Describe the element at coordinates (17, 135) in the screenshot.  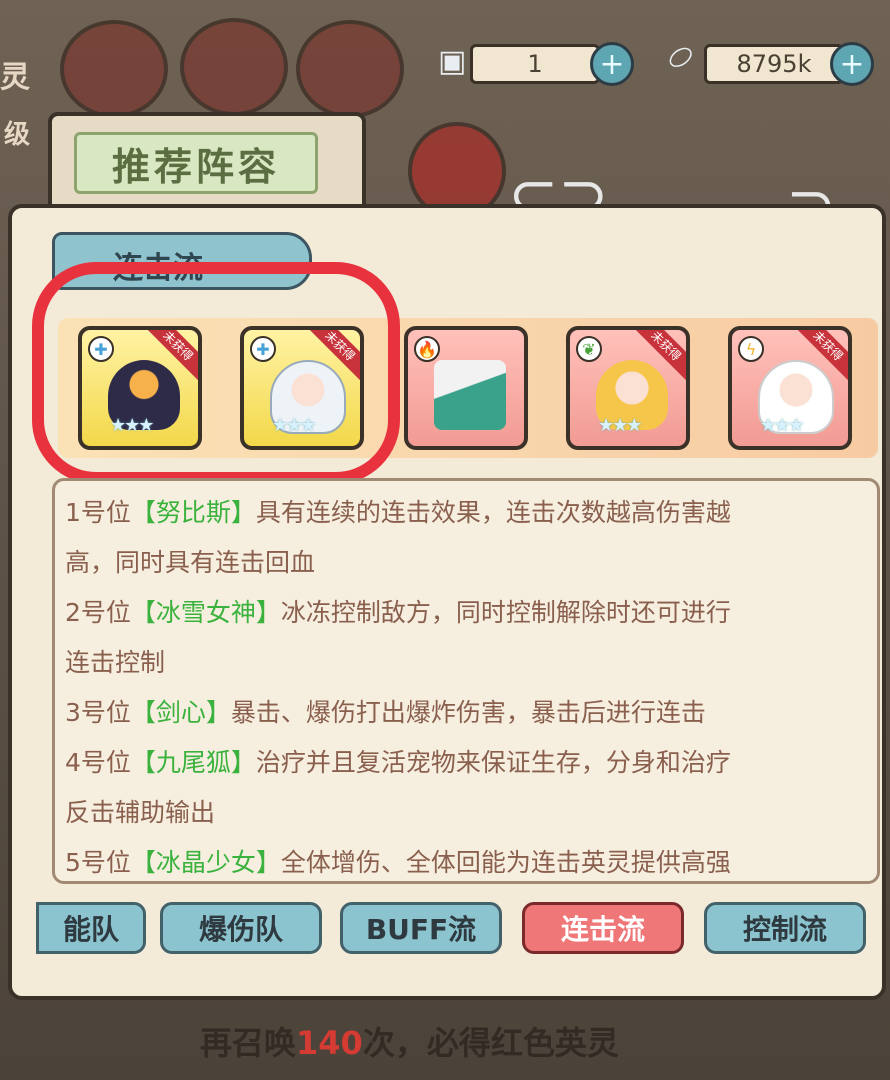
I see `side-partial-text: 级` at that location.